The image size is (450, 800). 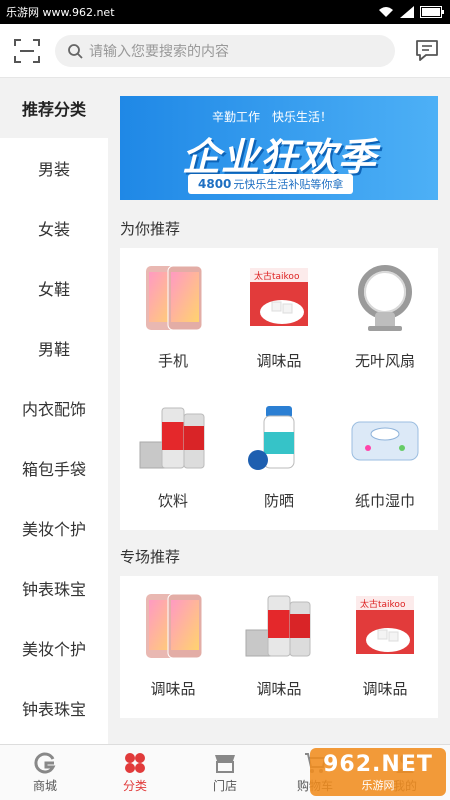 I want to click on banner-subsidy-text: 元快乐生活补贴等你拿, so click(x=288, y=184).